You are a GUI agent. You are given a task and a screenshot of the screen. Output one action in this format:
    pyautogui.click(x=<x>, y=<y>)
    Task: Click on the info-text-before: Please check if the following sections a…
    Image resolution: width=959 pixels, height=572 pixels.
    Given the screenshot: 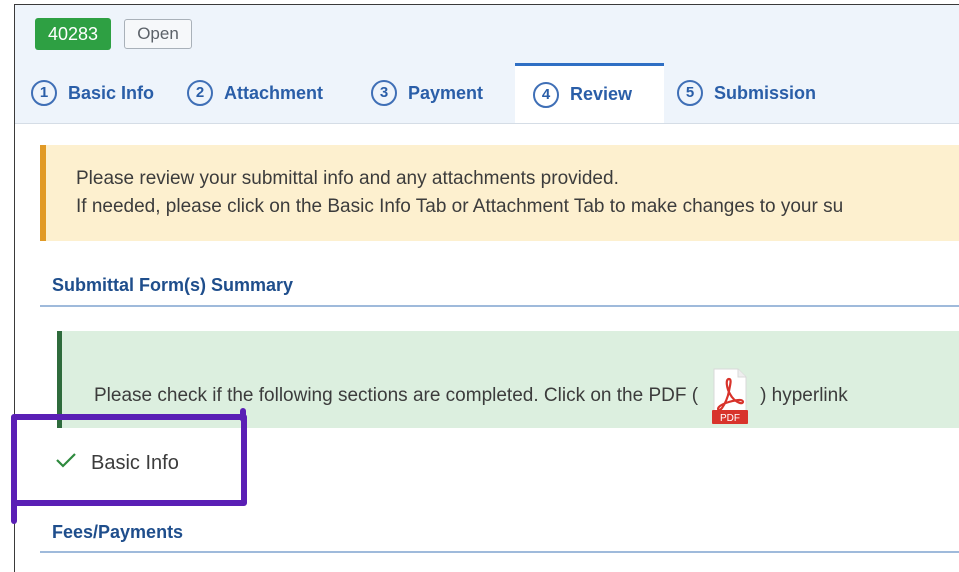 What is the action you would take?
    pyautogui.click(x=396, y=395)
    